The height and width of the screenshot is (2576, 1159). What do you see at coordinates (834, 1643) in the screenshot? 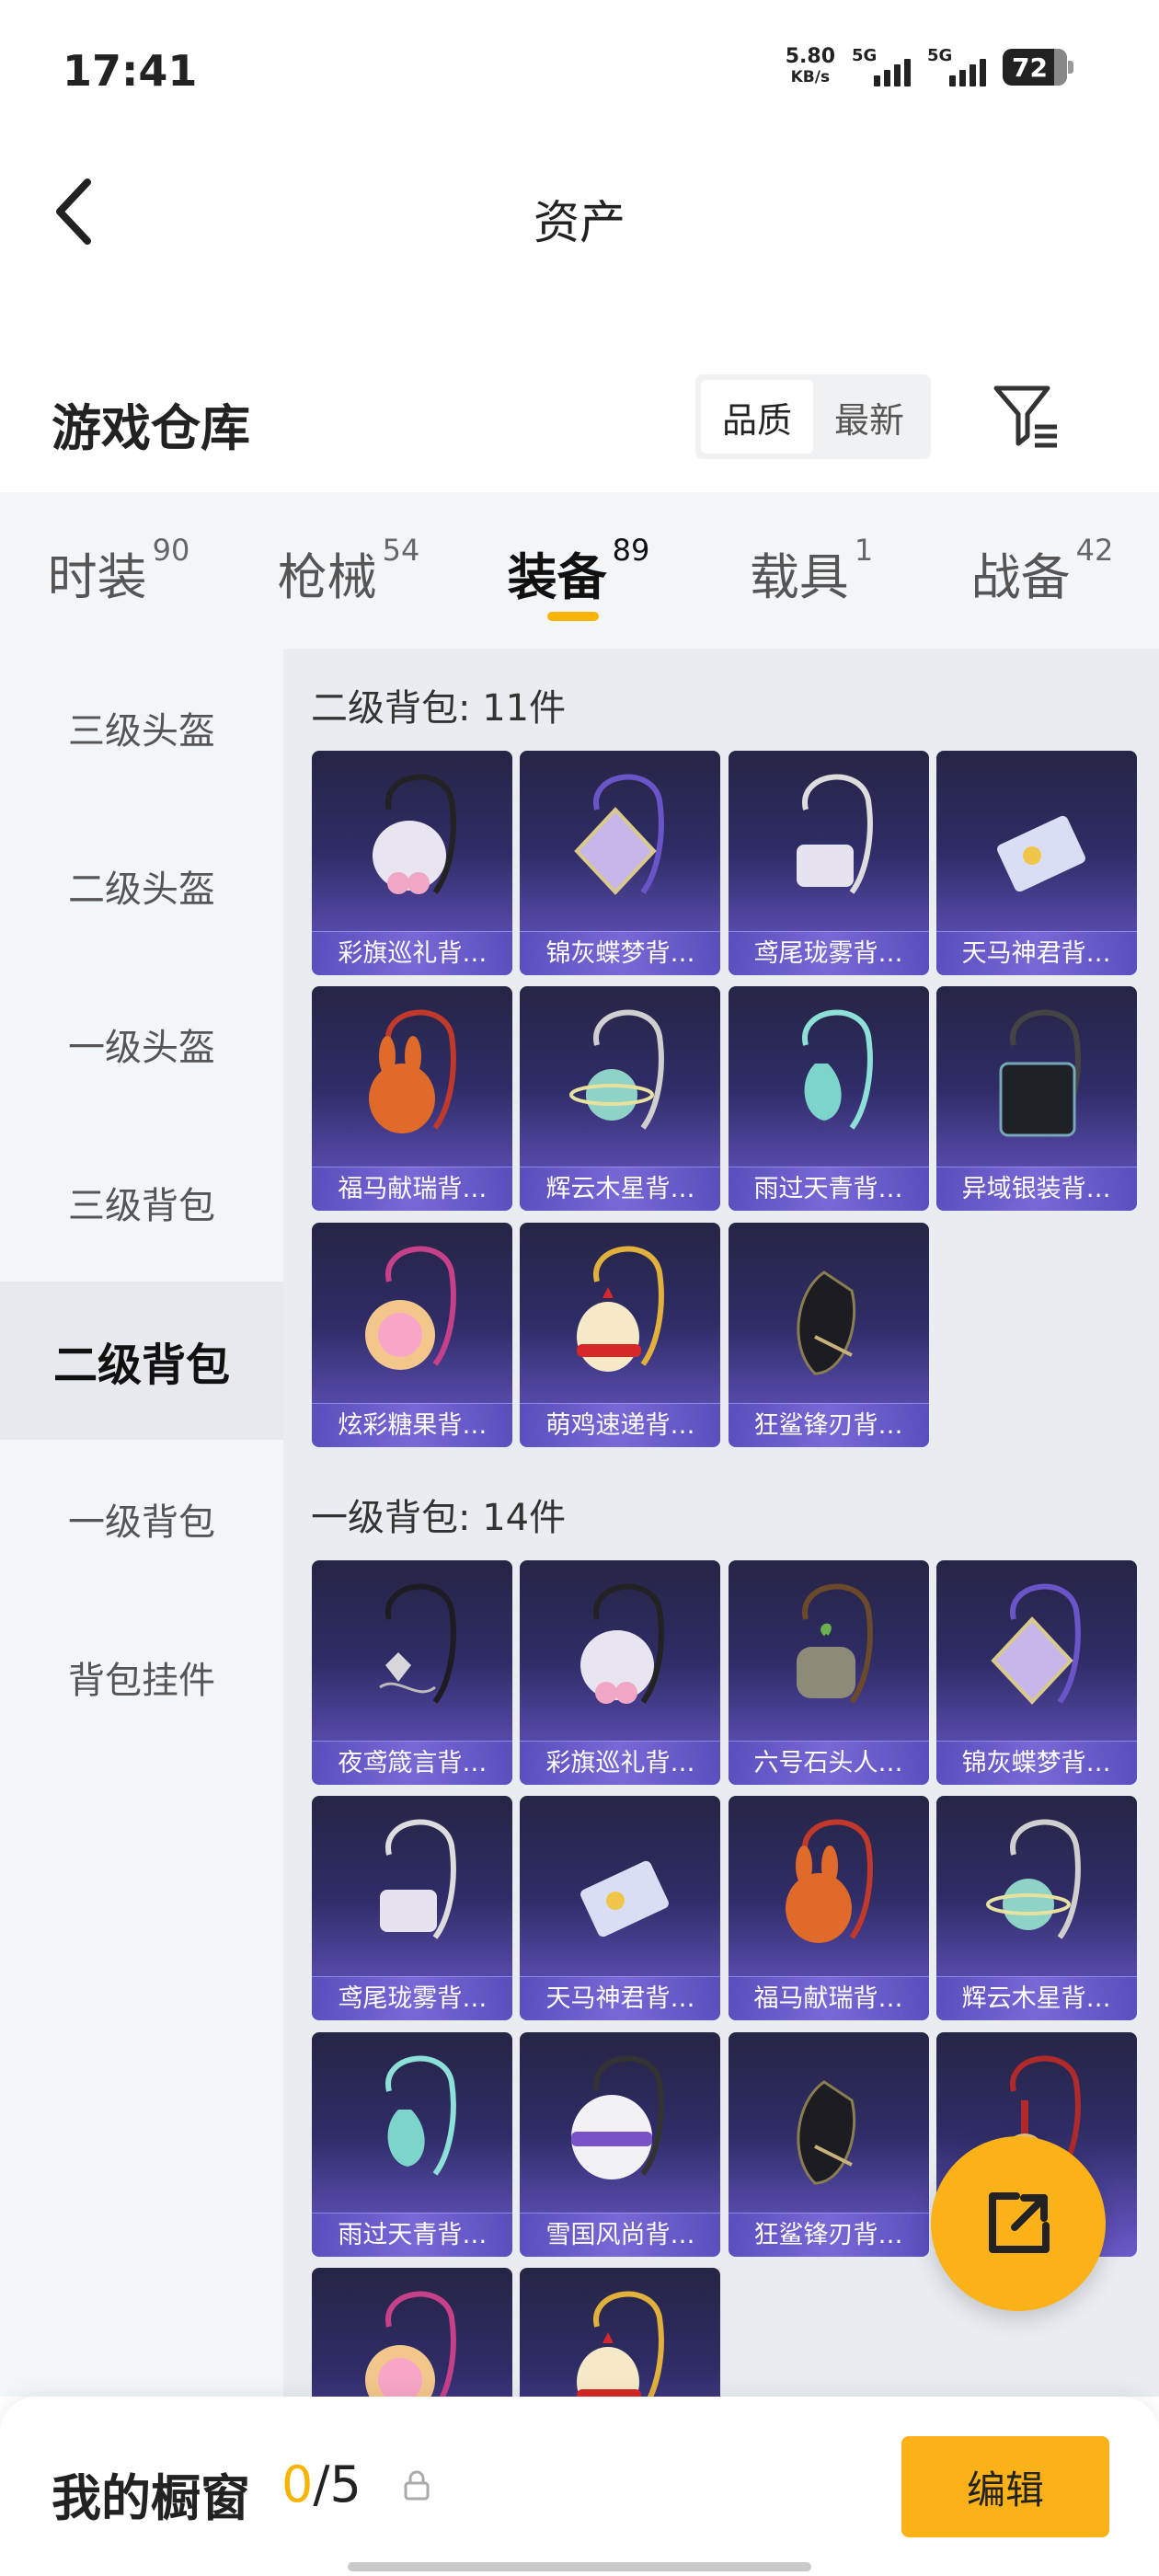
I see `stone-golem-backpack-icon` at bounding box center [834, 1643].